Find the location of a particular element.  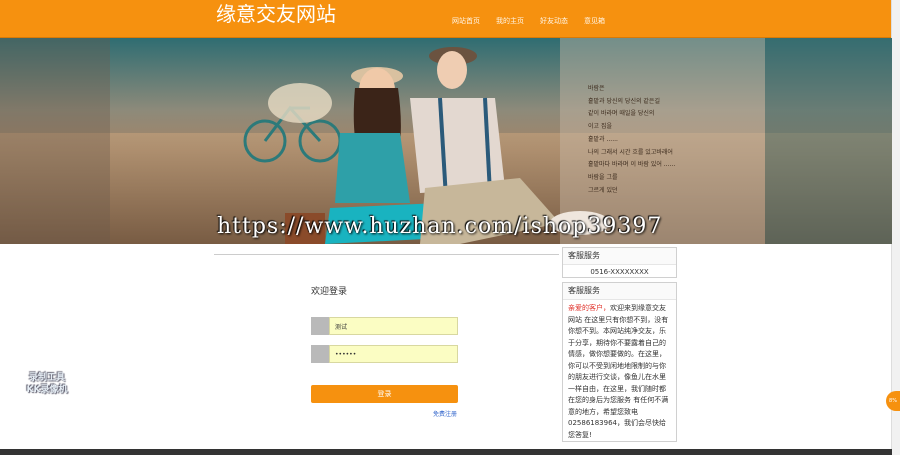

site-header: 缘意交友网站 网站首页 我的主页 好友动态 意见箱 is located at coordinates (446, 19).